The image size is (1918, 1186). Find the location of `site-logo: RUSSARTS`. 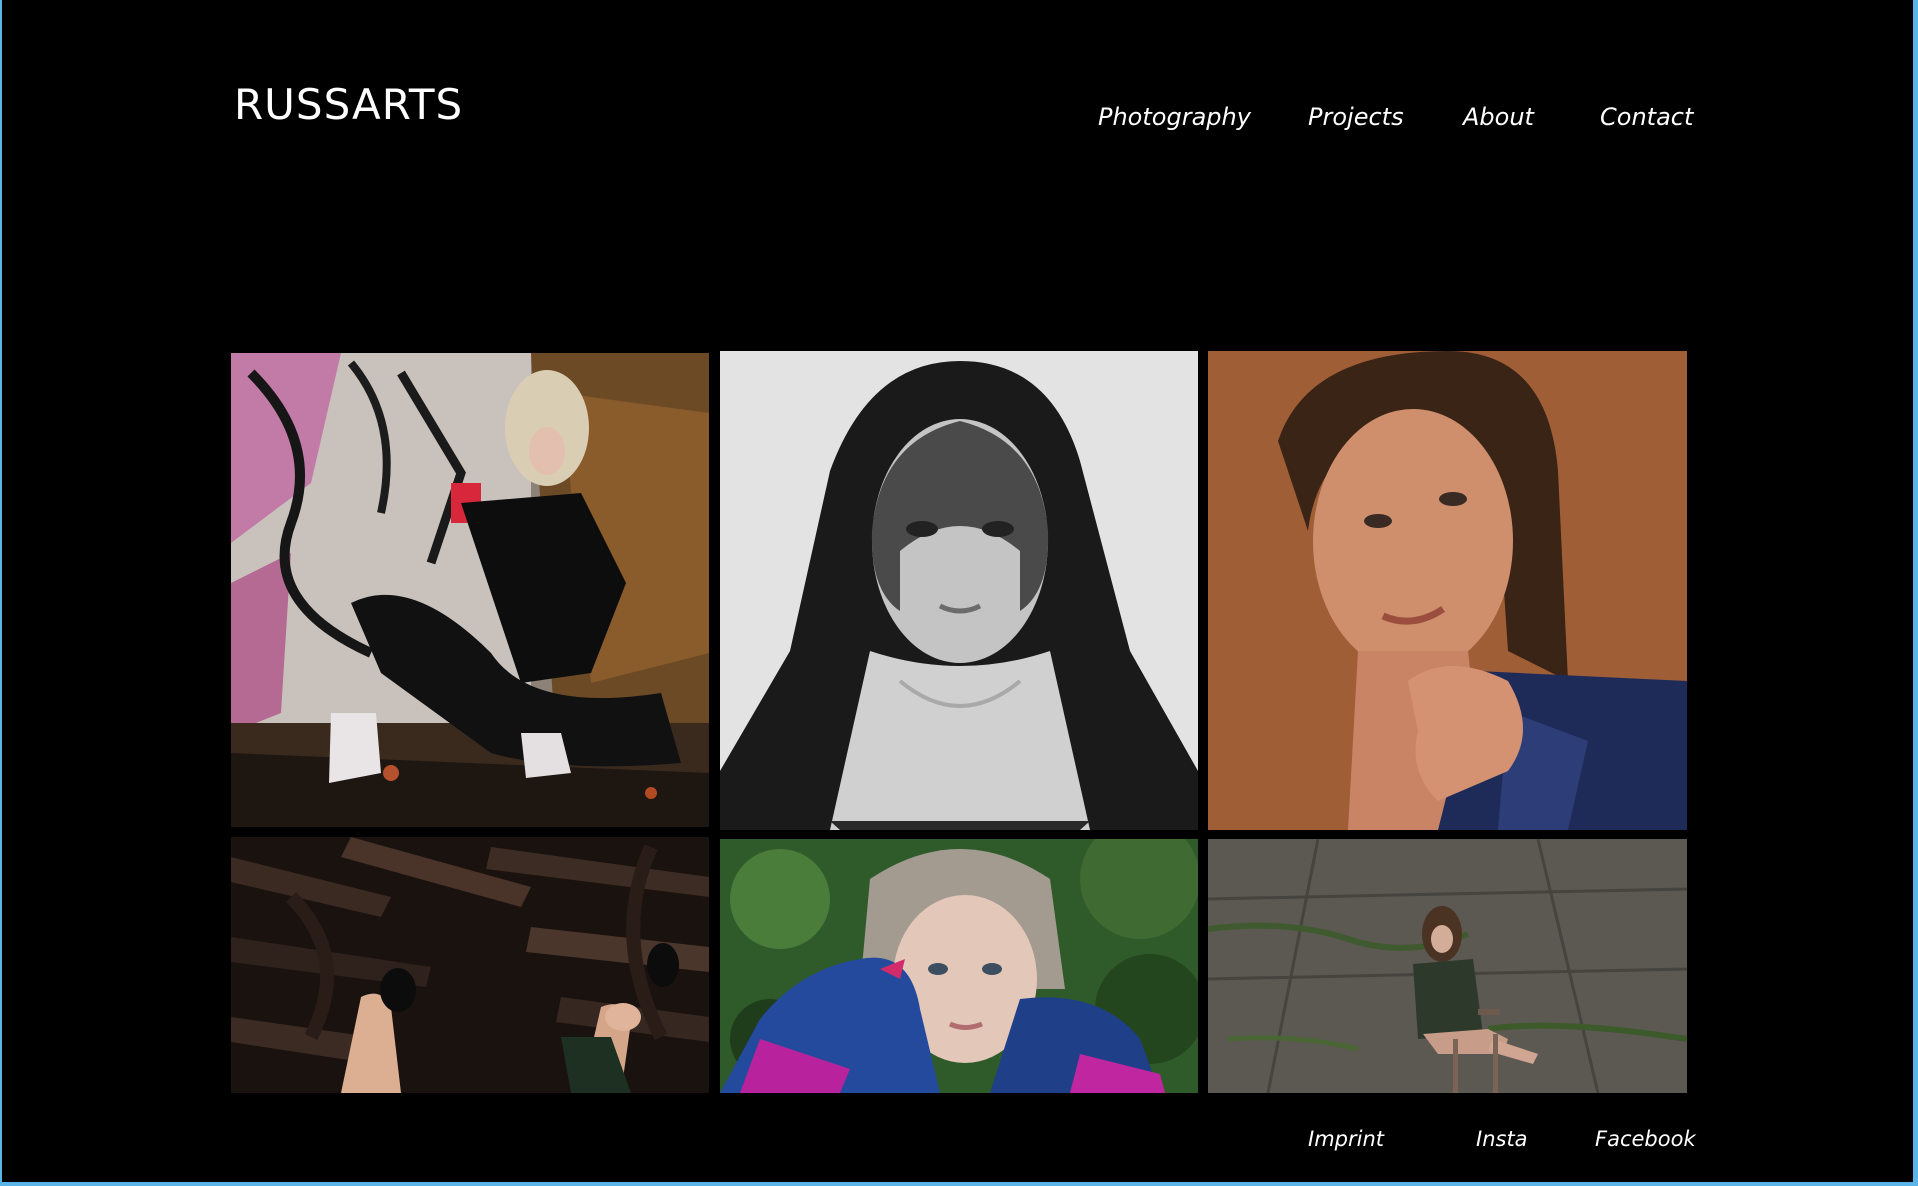

site-logo: RUSSARTS is located at coordinates (348, 105).